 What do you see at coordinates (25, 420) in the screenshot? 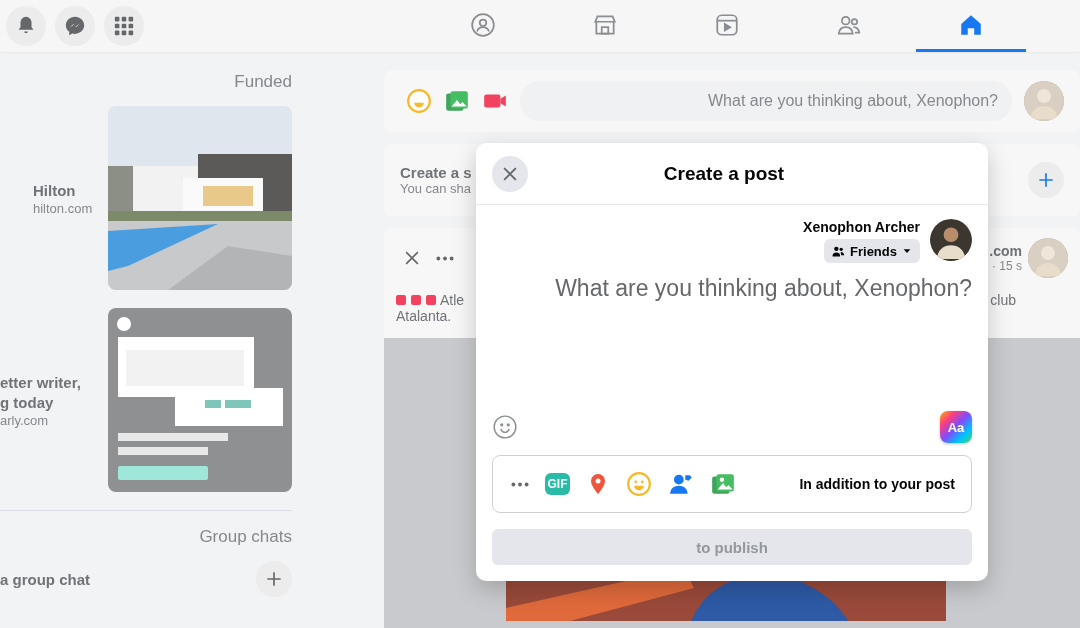
I see `ad-domain: arly.com` at bounding box center [25, 420].